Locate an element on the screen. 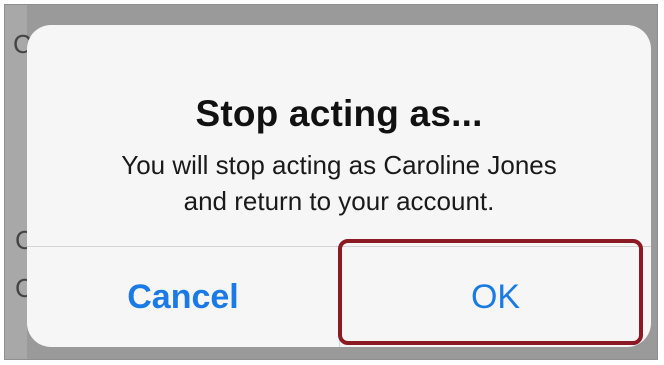  dialog-message-line: You will stop acting as Caroline Jones is located at coordinates (339, 165).